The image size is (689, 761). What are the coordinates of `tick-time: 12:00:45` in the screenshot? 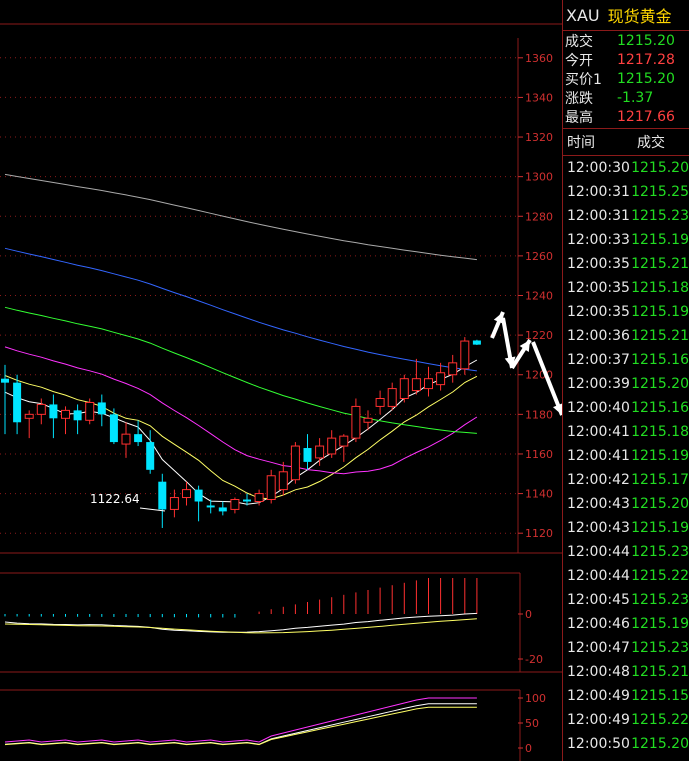 It's located at (598, 600).